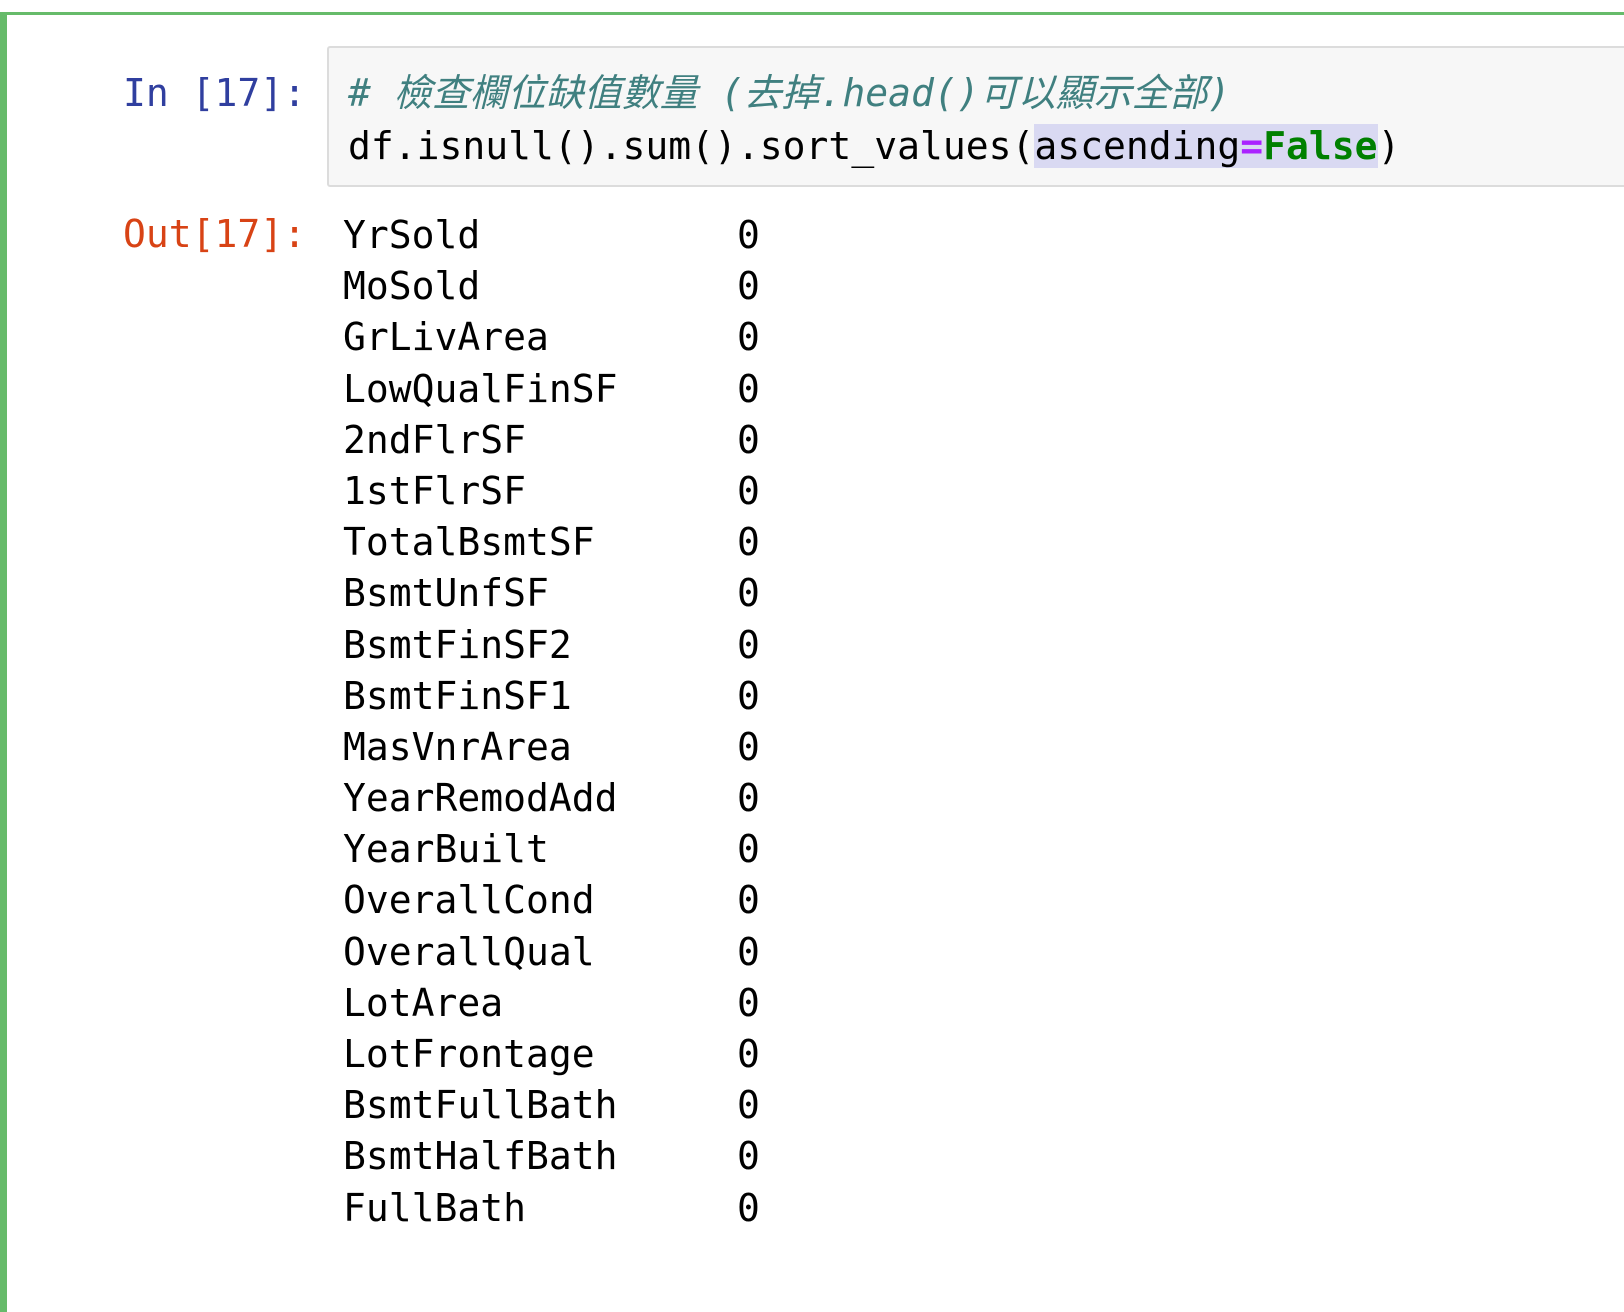  I want to click on output-row-name: BsmtHalfBath, so click(480, 1156).